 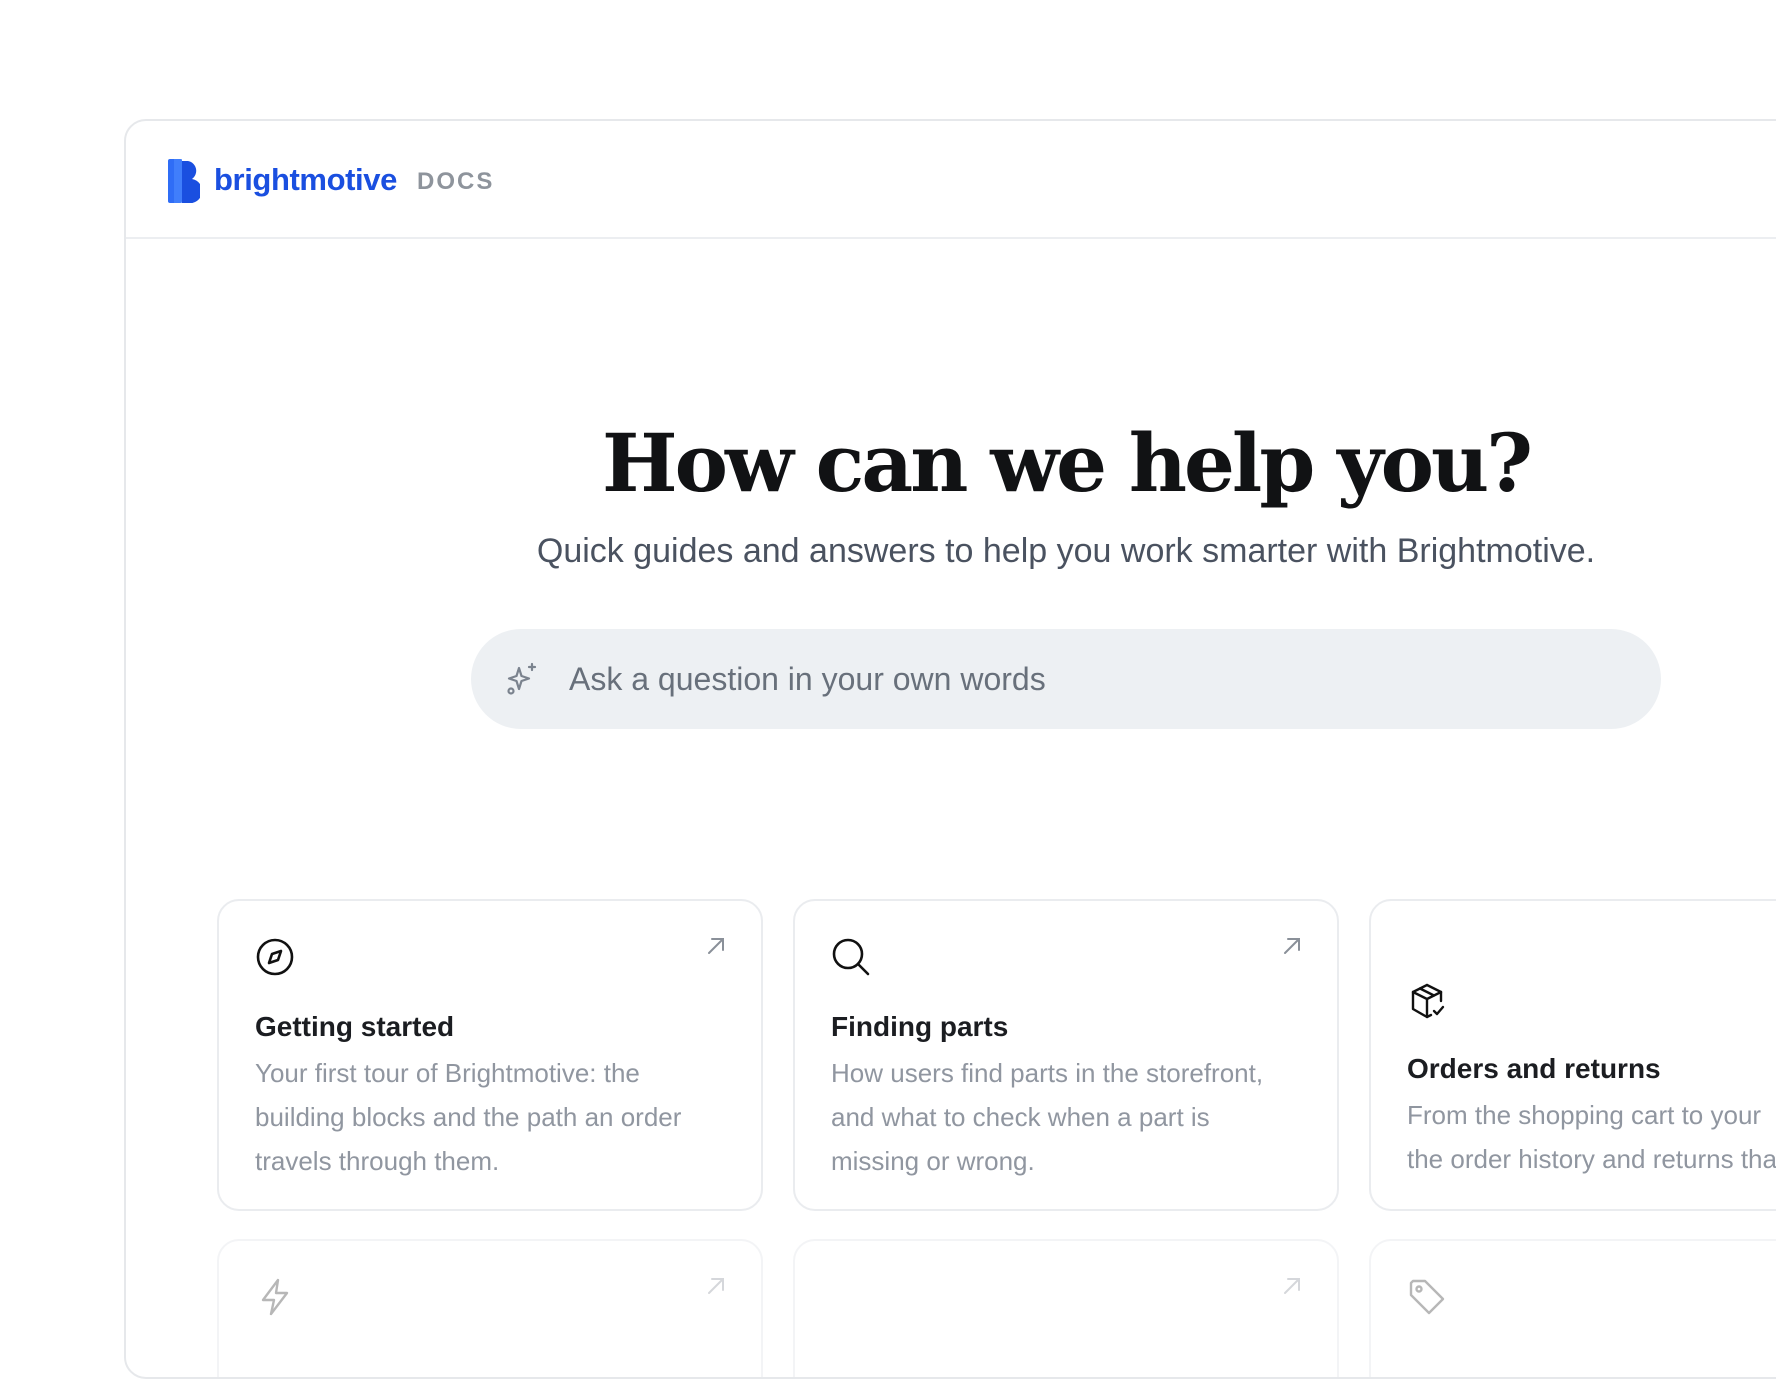 I want to click on brightmotive-logo-icon, so click(x=184, y=181).